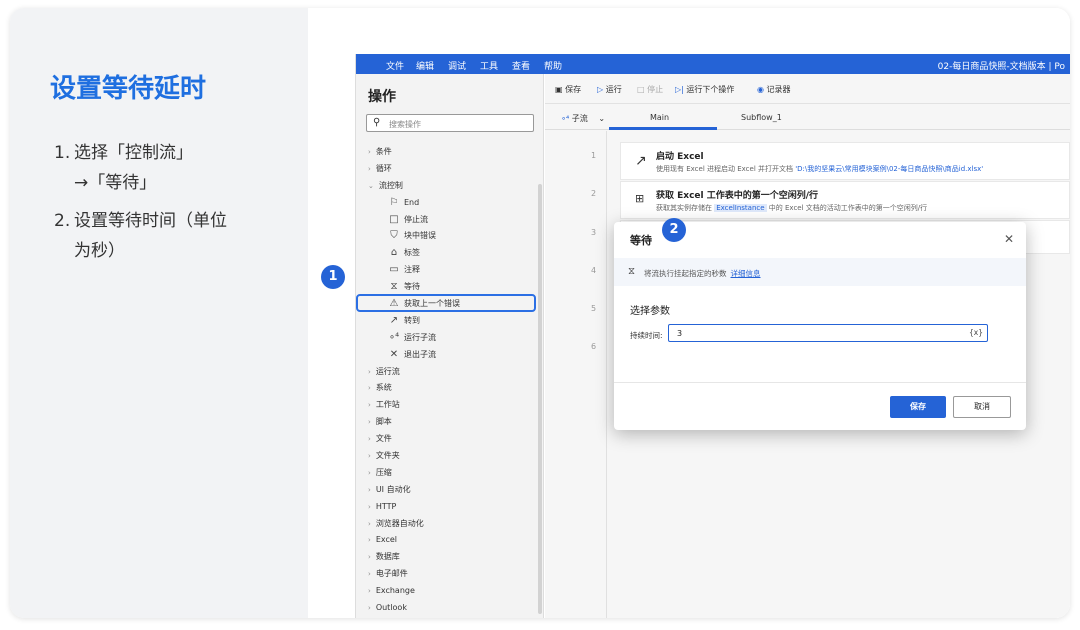 This screenshot has height=630, width=1080. What do you see at coordinates (489, 65) in the screenshot?
I see `menu-tools: 工具` at bounding box center [489, 65].